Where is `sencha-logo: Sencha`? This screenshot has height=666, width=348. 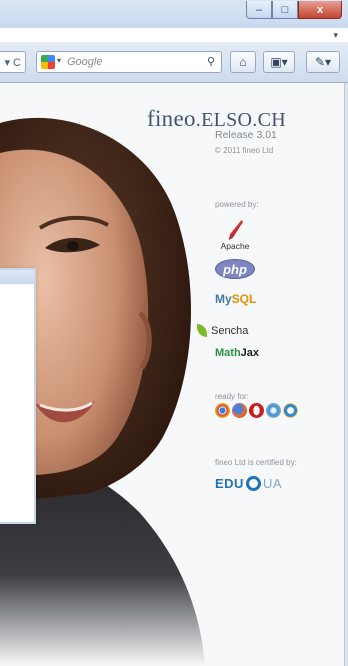 sencha-logo: Sencha is located at coordinates (222, 330).